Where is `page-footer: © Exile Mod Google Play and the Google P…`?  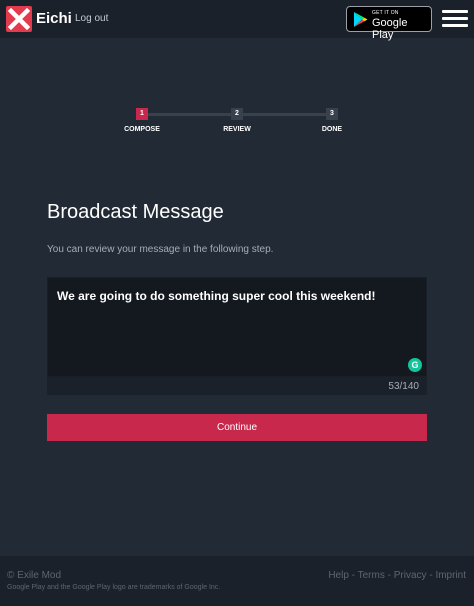
page-footer: © Exile Mod Google Play and the Google P… is located at coordinates (237, 581).